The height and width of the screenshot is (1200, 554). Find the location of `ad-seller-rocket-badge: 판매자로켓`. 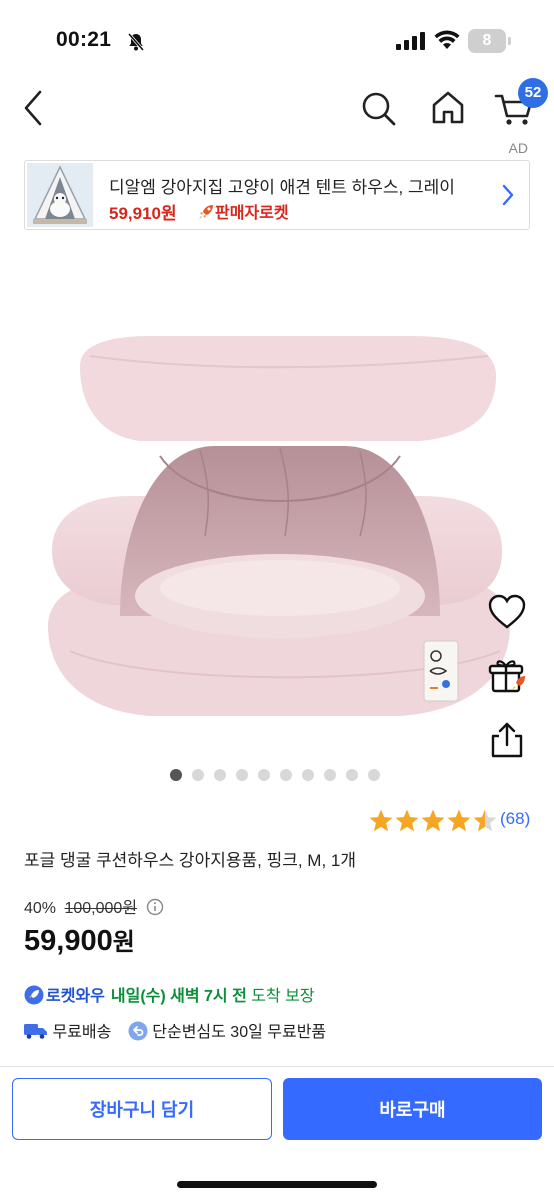

ad-seller-rocket-badge: 판매자로켓 is located at coordinates (243, 211).